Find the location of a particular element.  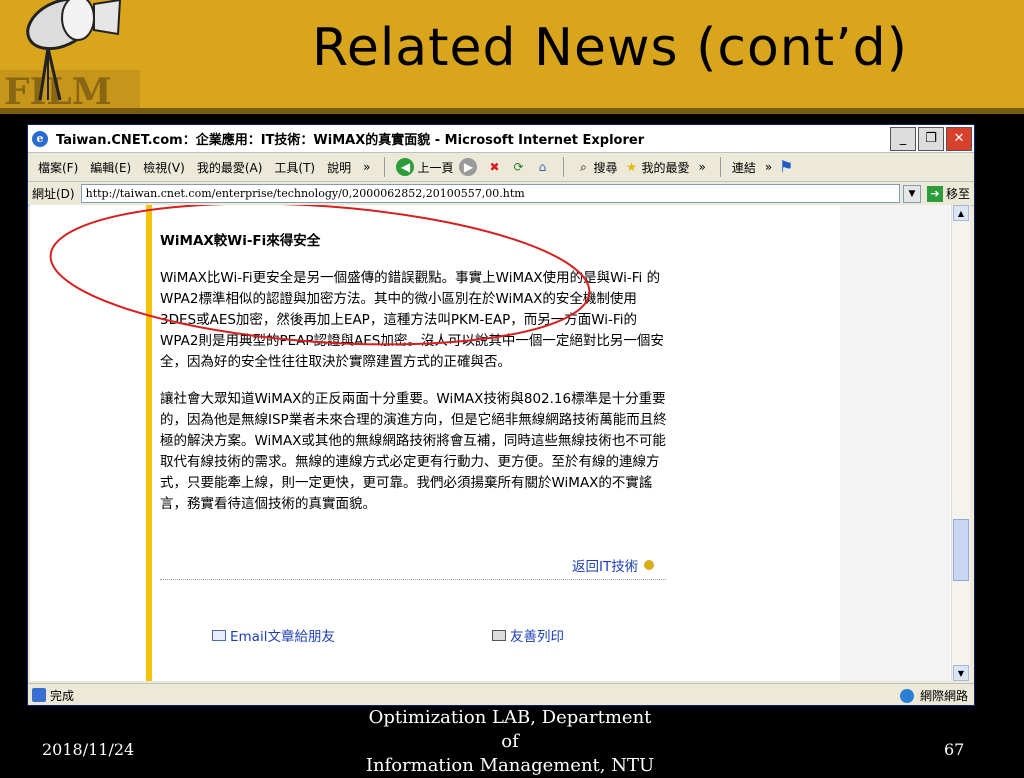

search-icon: ⌕ is located at coordinates (583, 167).